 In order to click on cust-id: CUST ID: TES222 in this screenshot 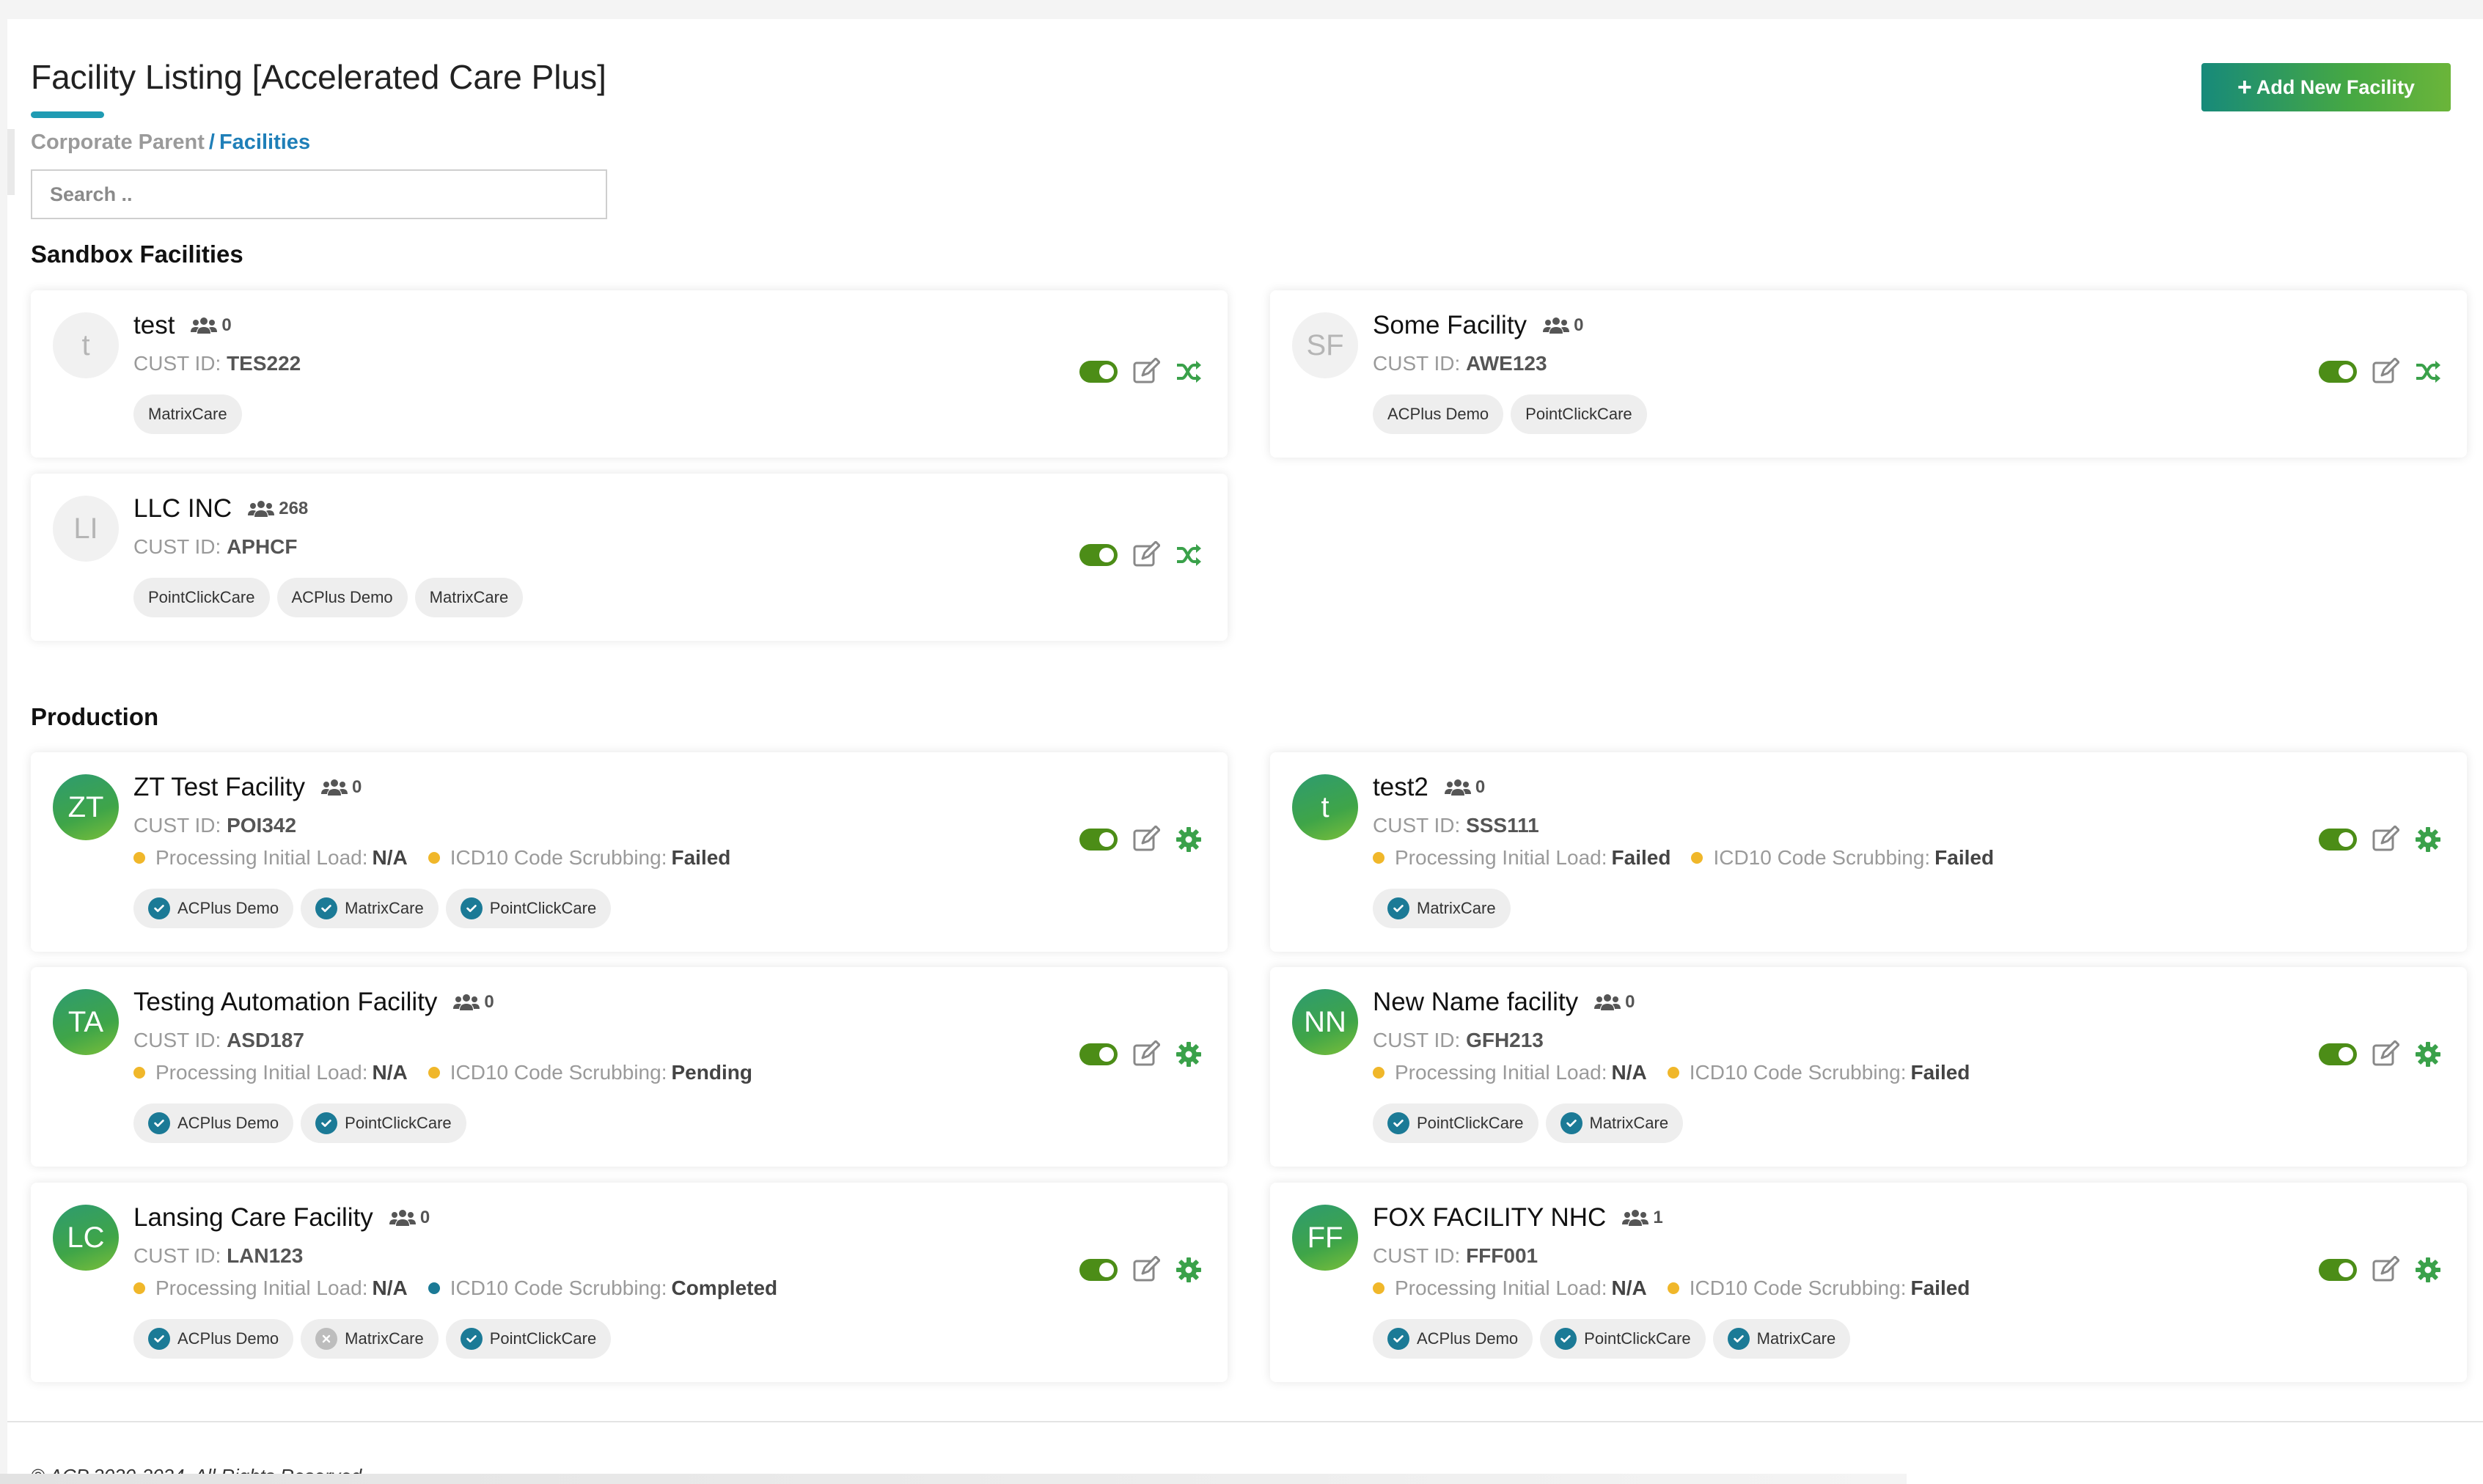, I will do `click(217, 363)`.